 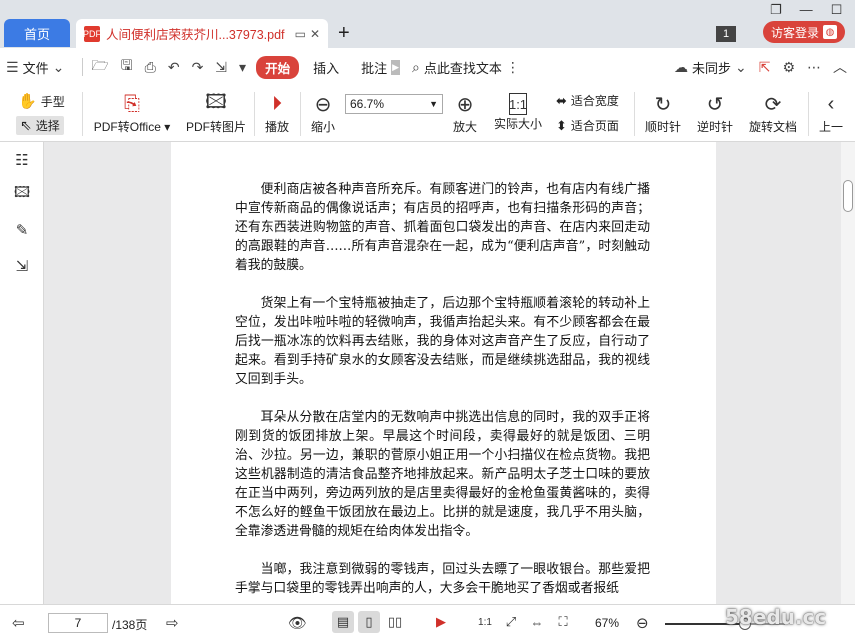 I want to click on zoom-select: 66.7% ▼, so click(x=394, y=104).